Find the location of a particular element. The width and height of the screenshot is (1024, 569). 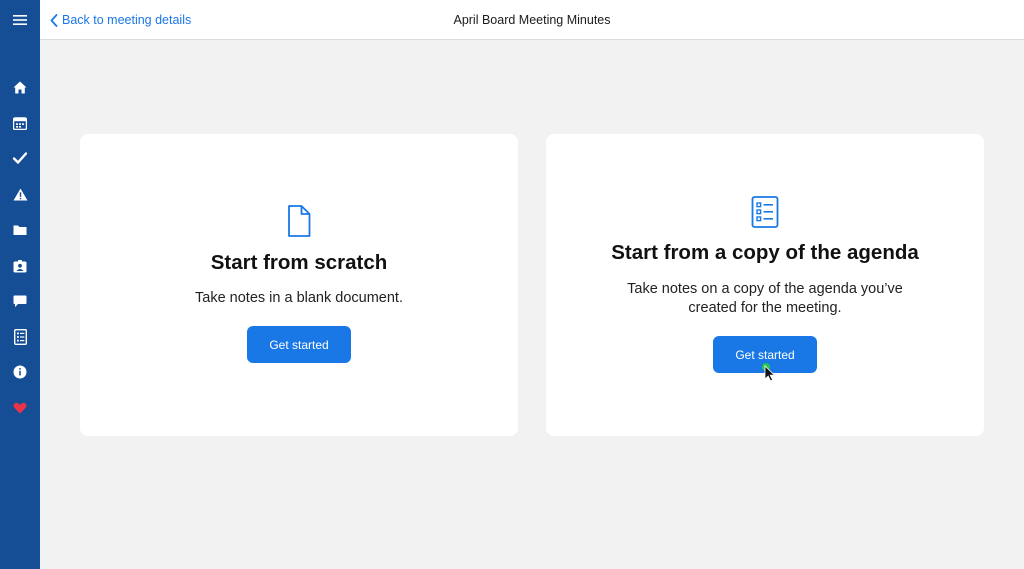

sidebar-item-agenda is located at coordinates (20, 337).